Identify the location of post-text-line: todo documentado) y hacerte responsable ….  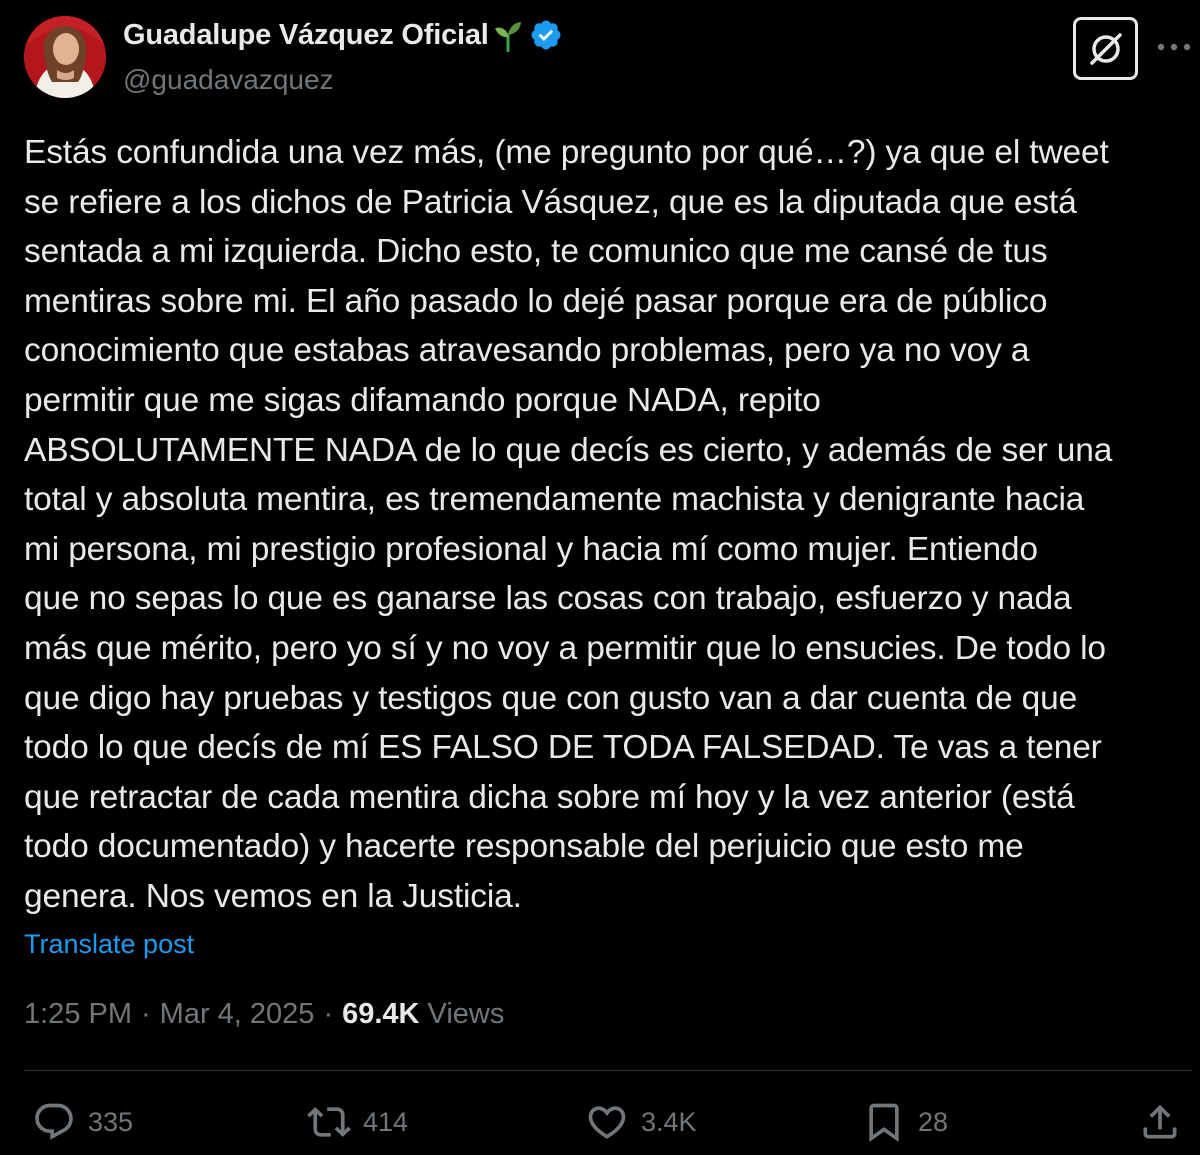
(524, 847).